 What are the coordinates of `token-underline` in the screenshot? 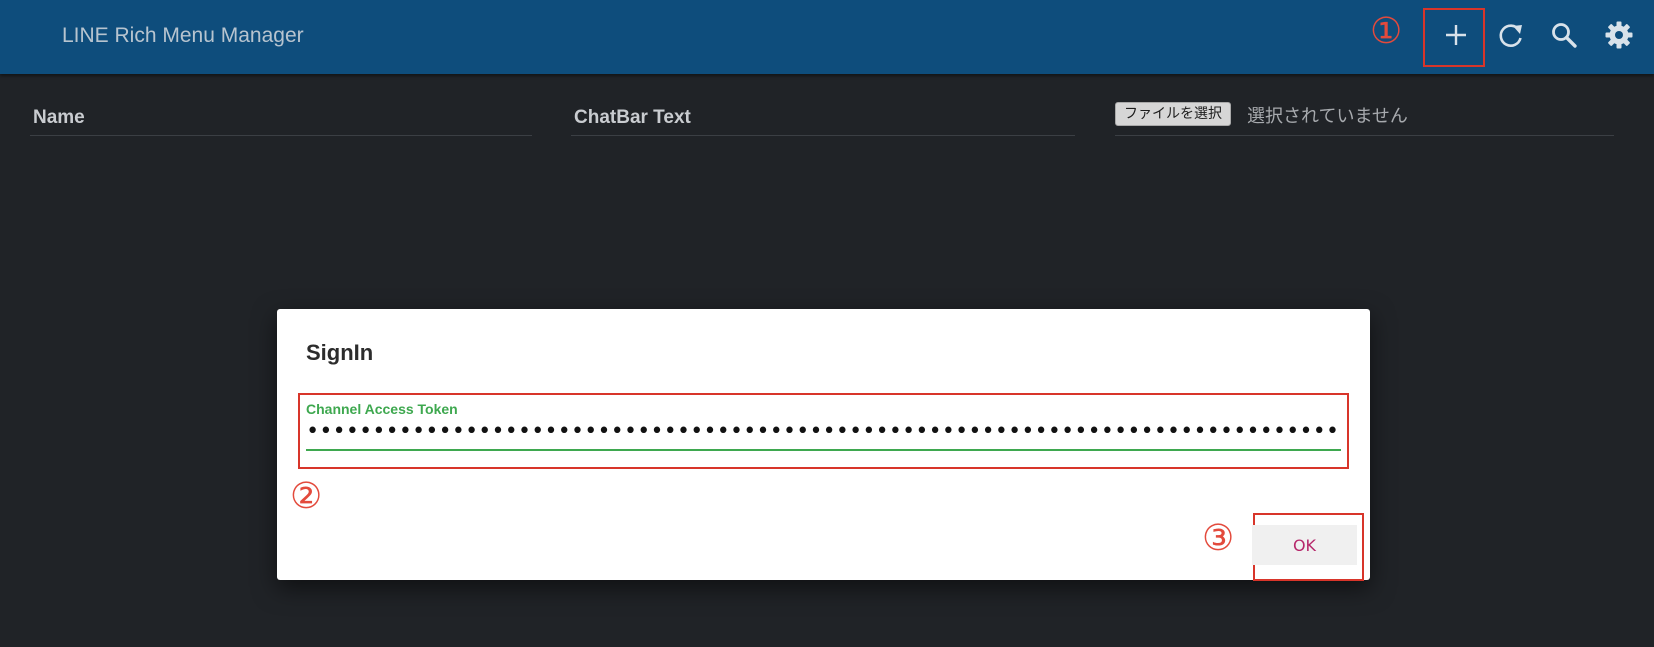 It's located at (823, 450).